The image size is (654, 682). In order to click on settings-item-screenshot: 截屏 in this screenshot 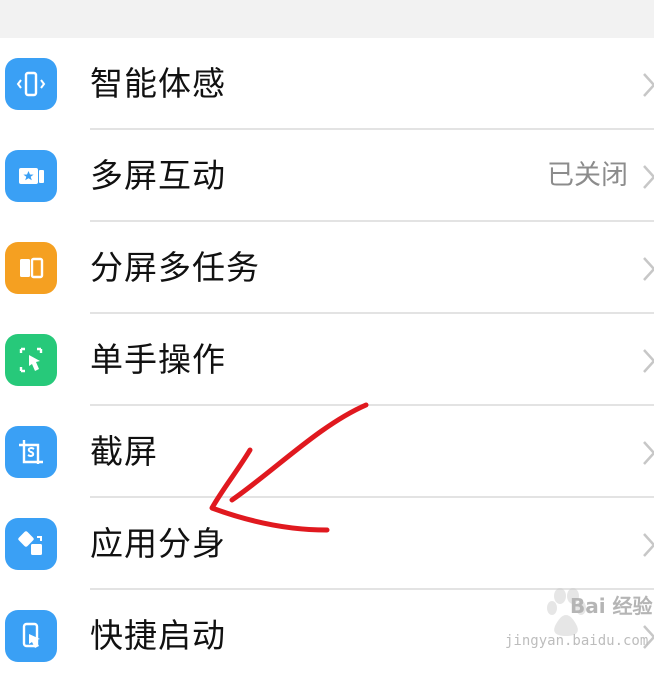, I will do `click(327, 452)`.